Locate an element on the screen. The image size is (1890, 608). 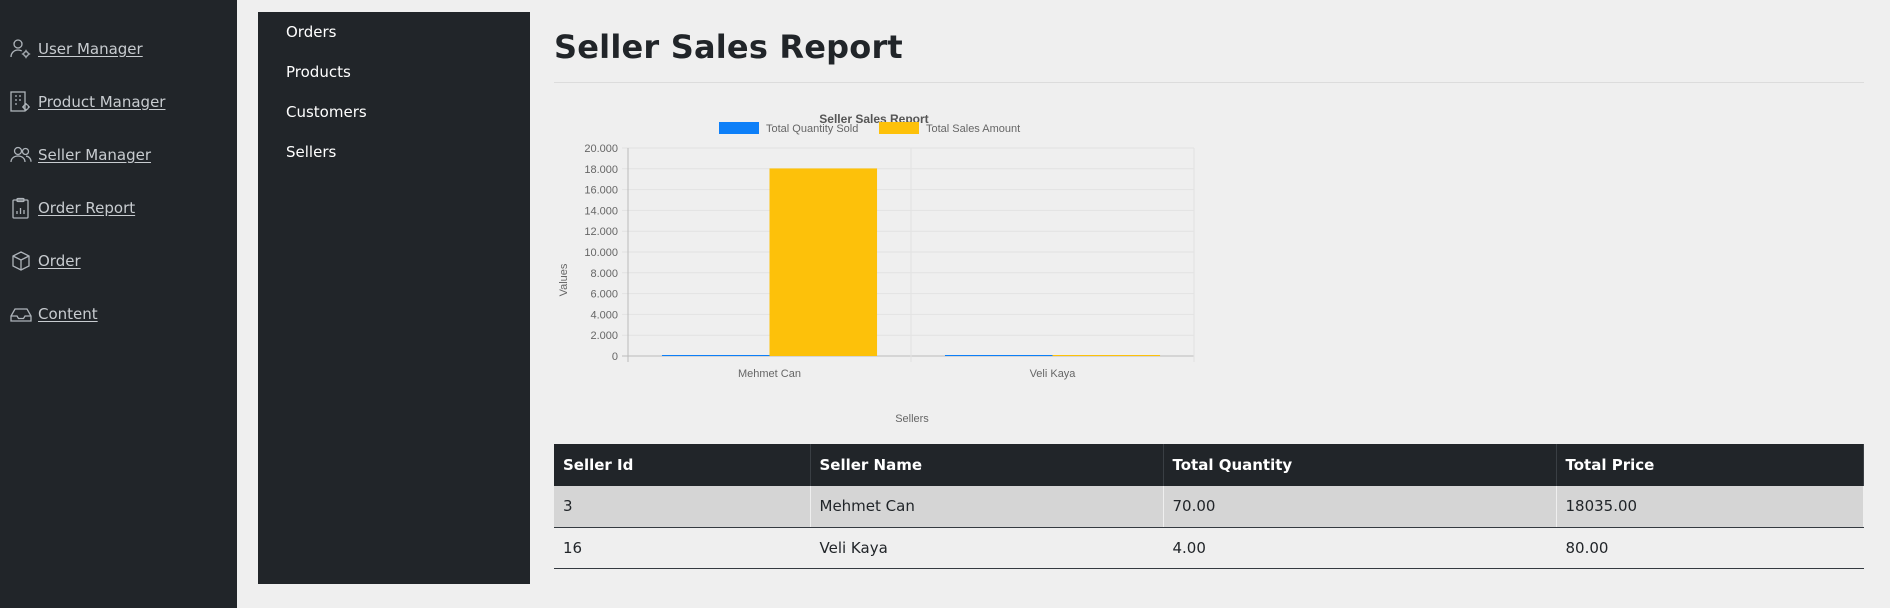
cell-total-price: 80.00 is located at coordinates (1710, 548).